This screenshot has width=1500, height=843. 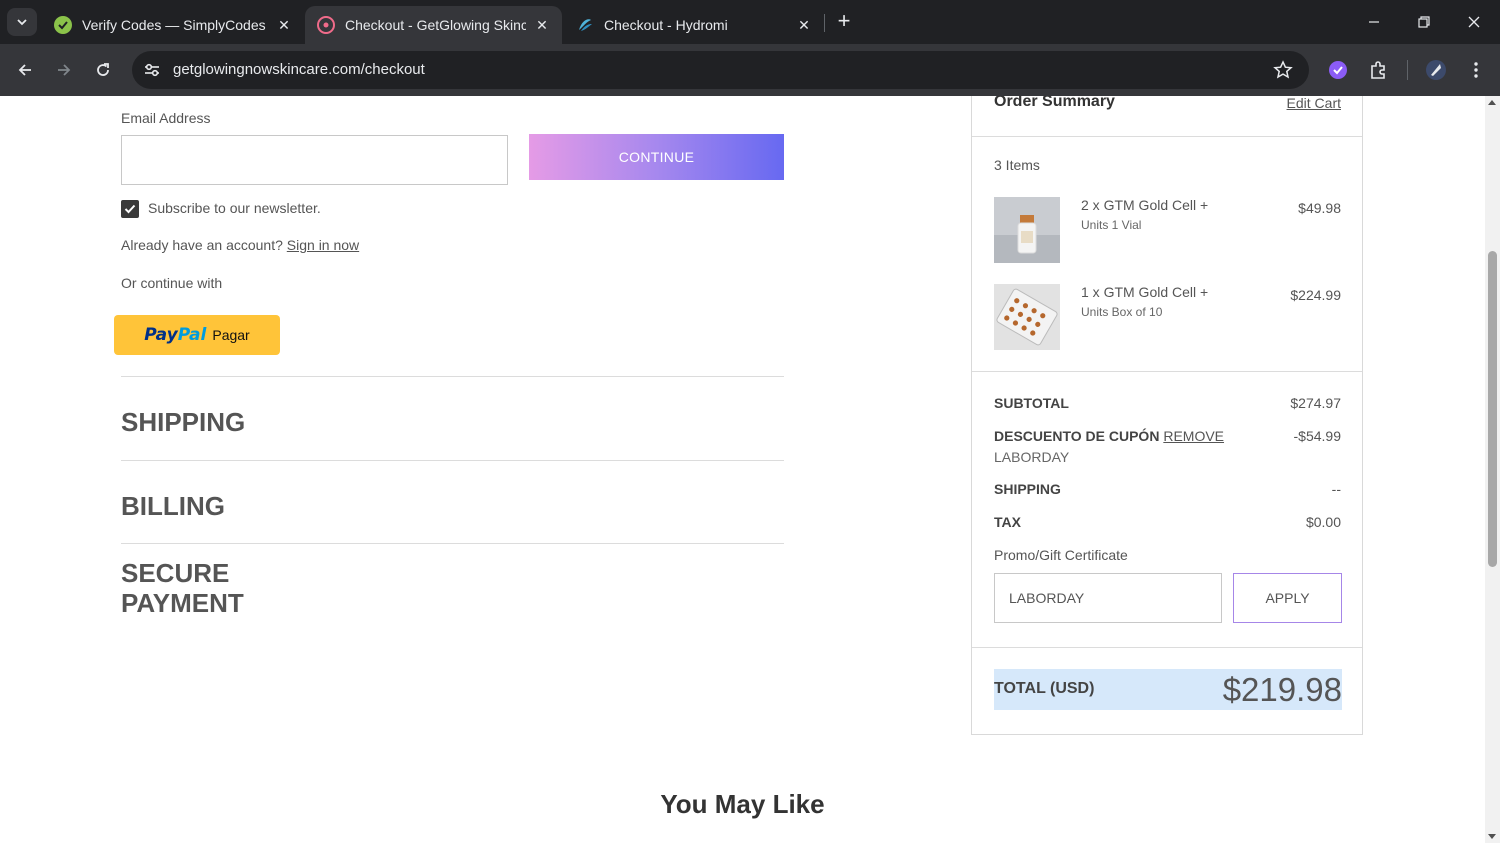 What do you see at coordinates (1407, 70) in the screenshot?
I see `toolbar-divider` at bounding box center [1407, 70].